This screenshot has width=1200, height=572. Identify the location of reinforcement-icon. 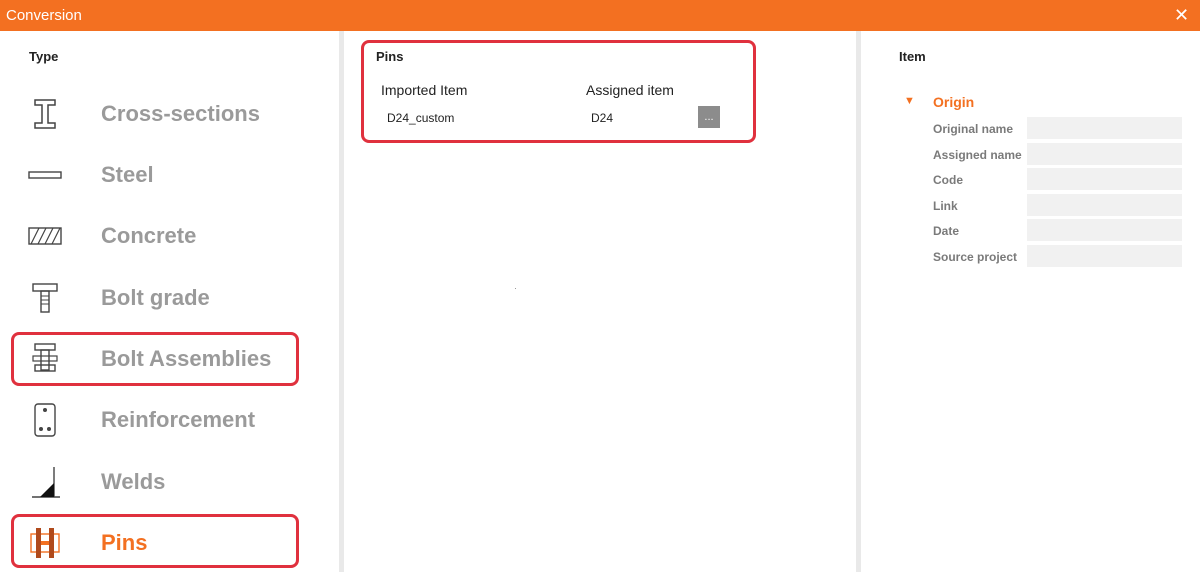
(45, 420).